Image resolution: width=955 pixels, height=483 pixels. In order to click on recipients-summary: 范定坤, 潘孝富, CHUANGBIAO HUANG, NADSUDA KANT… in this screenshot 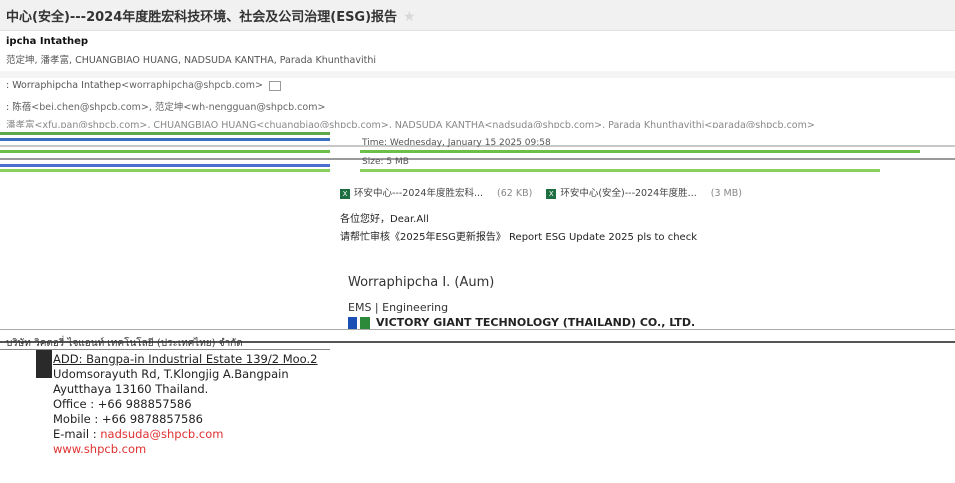, I will do `click(191, 60)`.